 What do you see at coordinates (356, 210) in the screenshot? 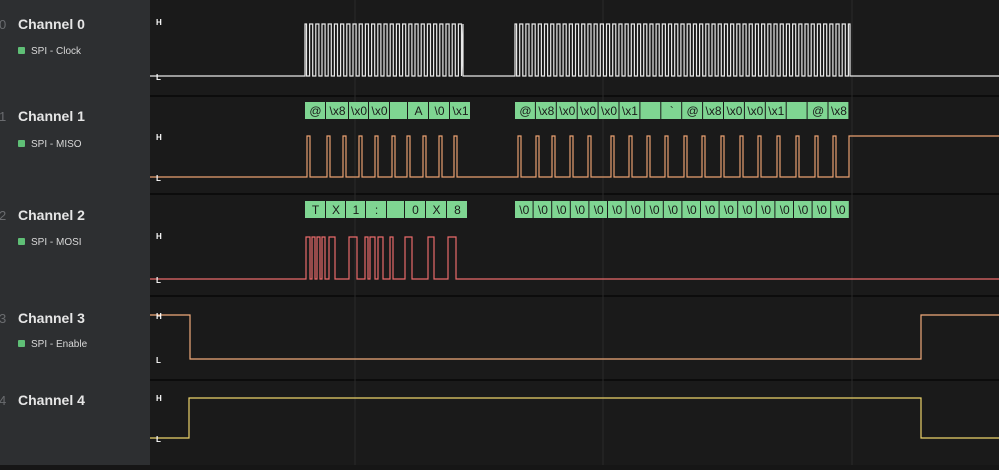
I see `mosi-decode-text: 1` at bounding box center [356, 210].